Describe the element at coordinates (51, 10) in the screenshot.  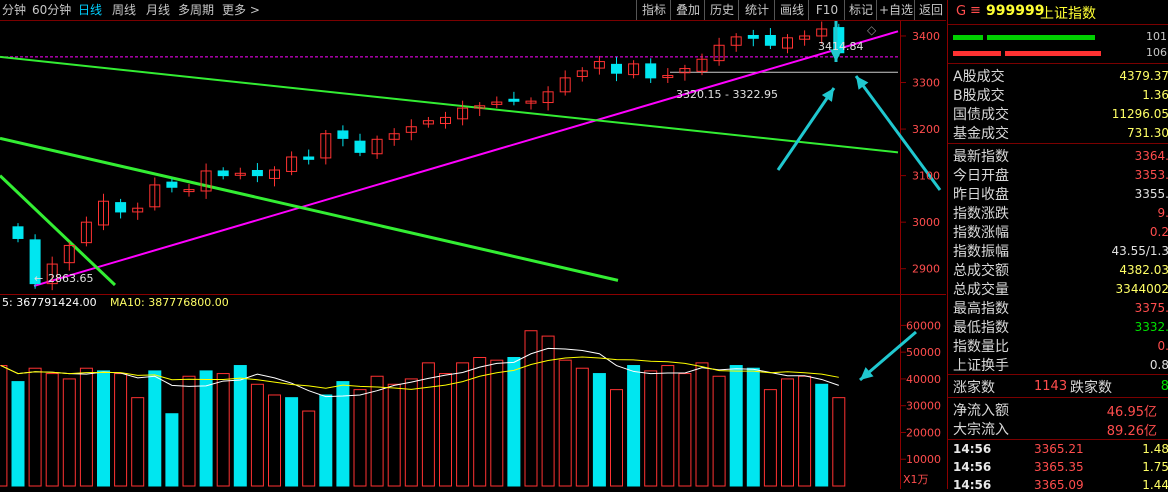
I see `period-60min: 60分钟` at that location.